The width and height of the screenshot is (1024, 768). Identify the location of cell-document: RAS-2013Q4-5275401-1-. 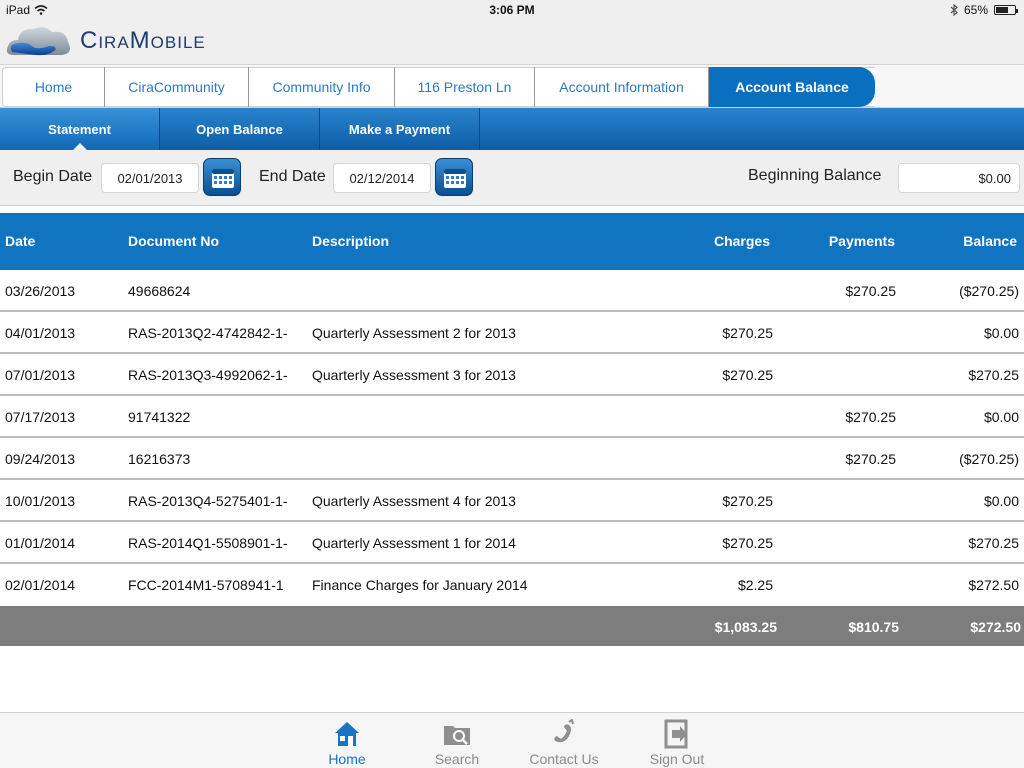
(208, 501).